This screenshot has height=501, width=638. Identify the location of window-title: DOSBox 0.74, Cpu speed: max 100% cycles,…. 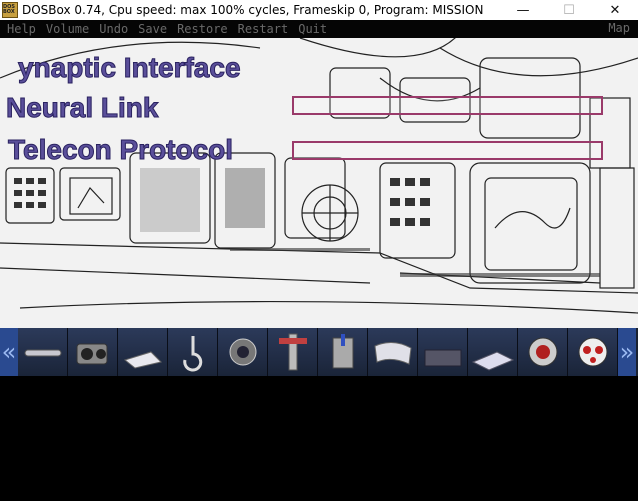
(253, 10).